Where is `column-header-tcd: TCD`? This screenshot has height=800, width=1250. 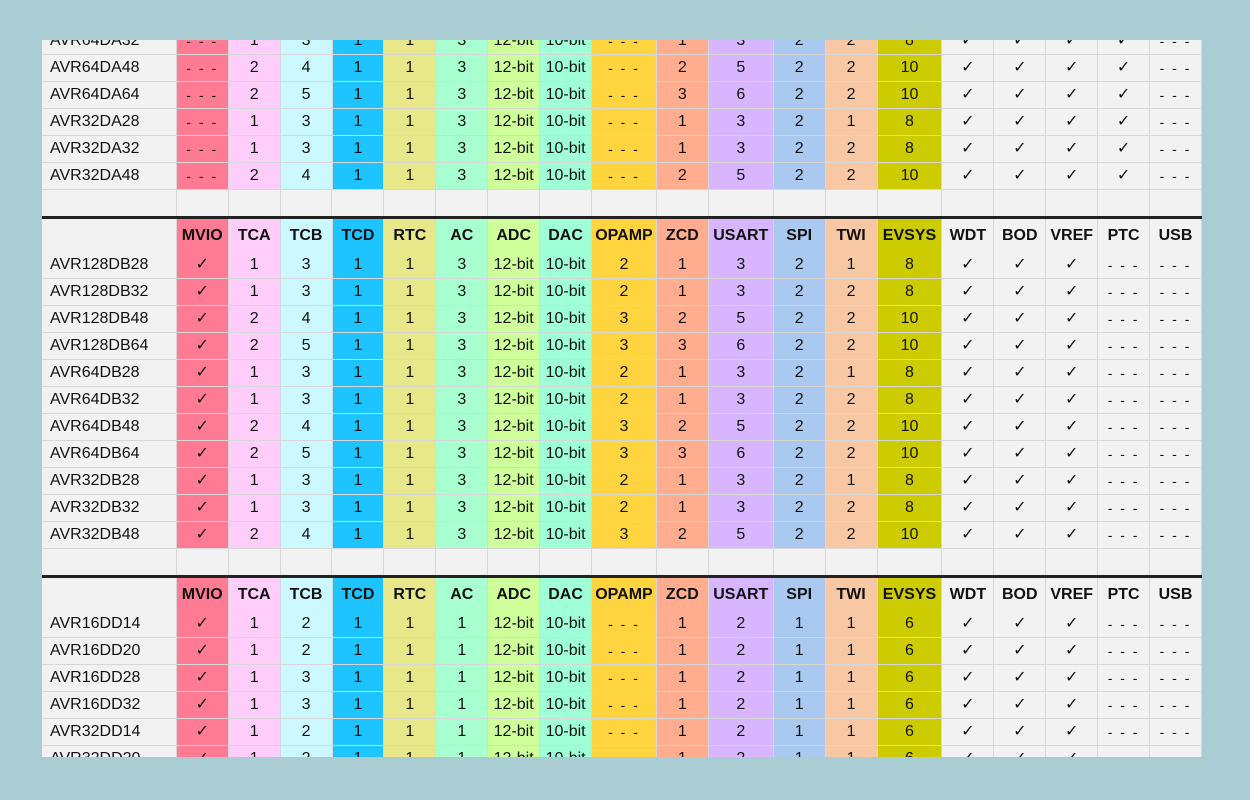 column-header-tcd: TCD is located at coordinates (358, 235).